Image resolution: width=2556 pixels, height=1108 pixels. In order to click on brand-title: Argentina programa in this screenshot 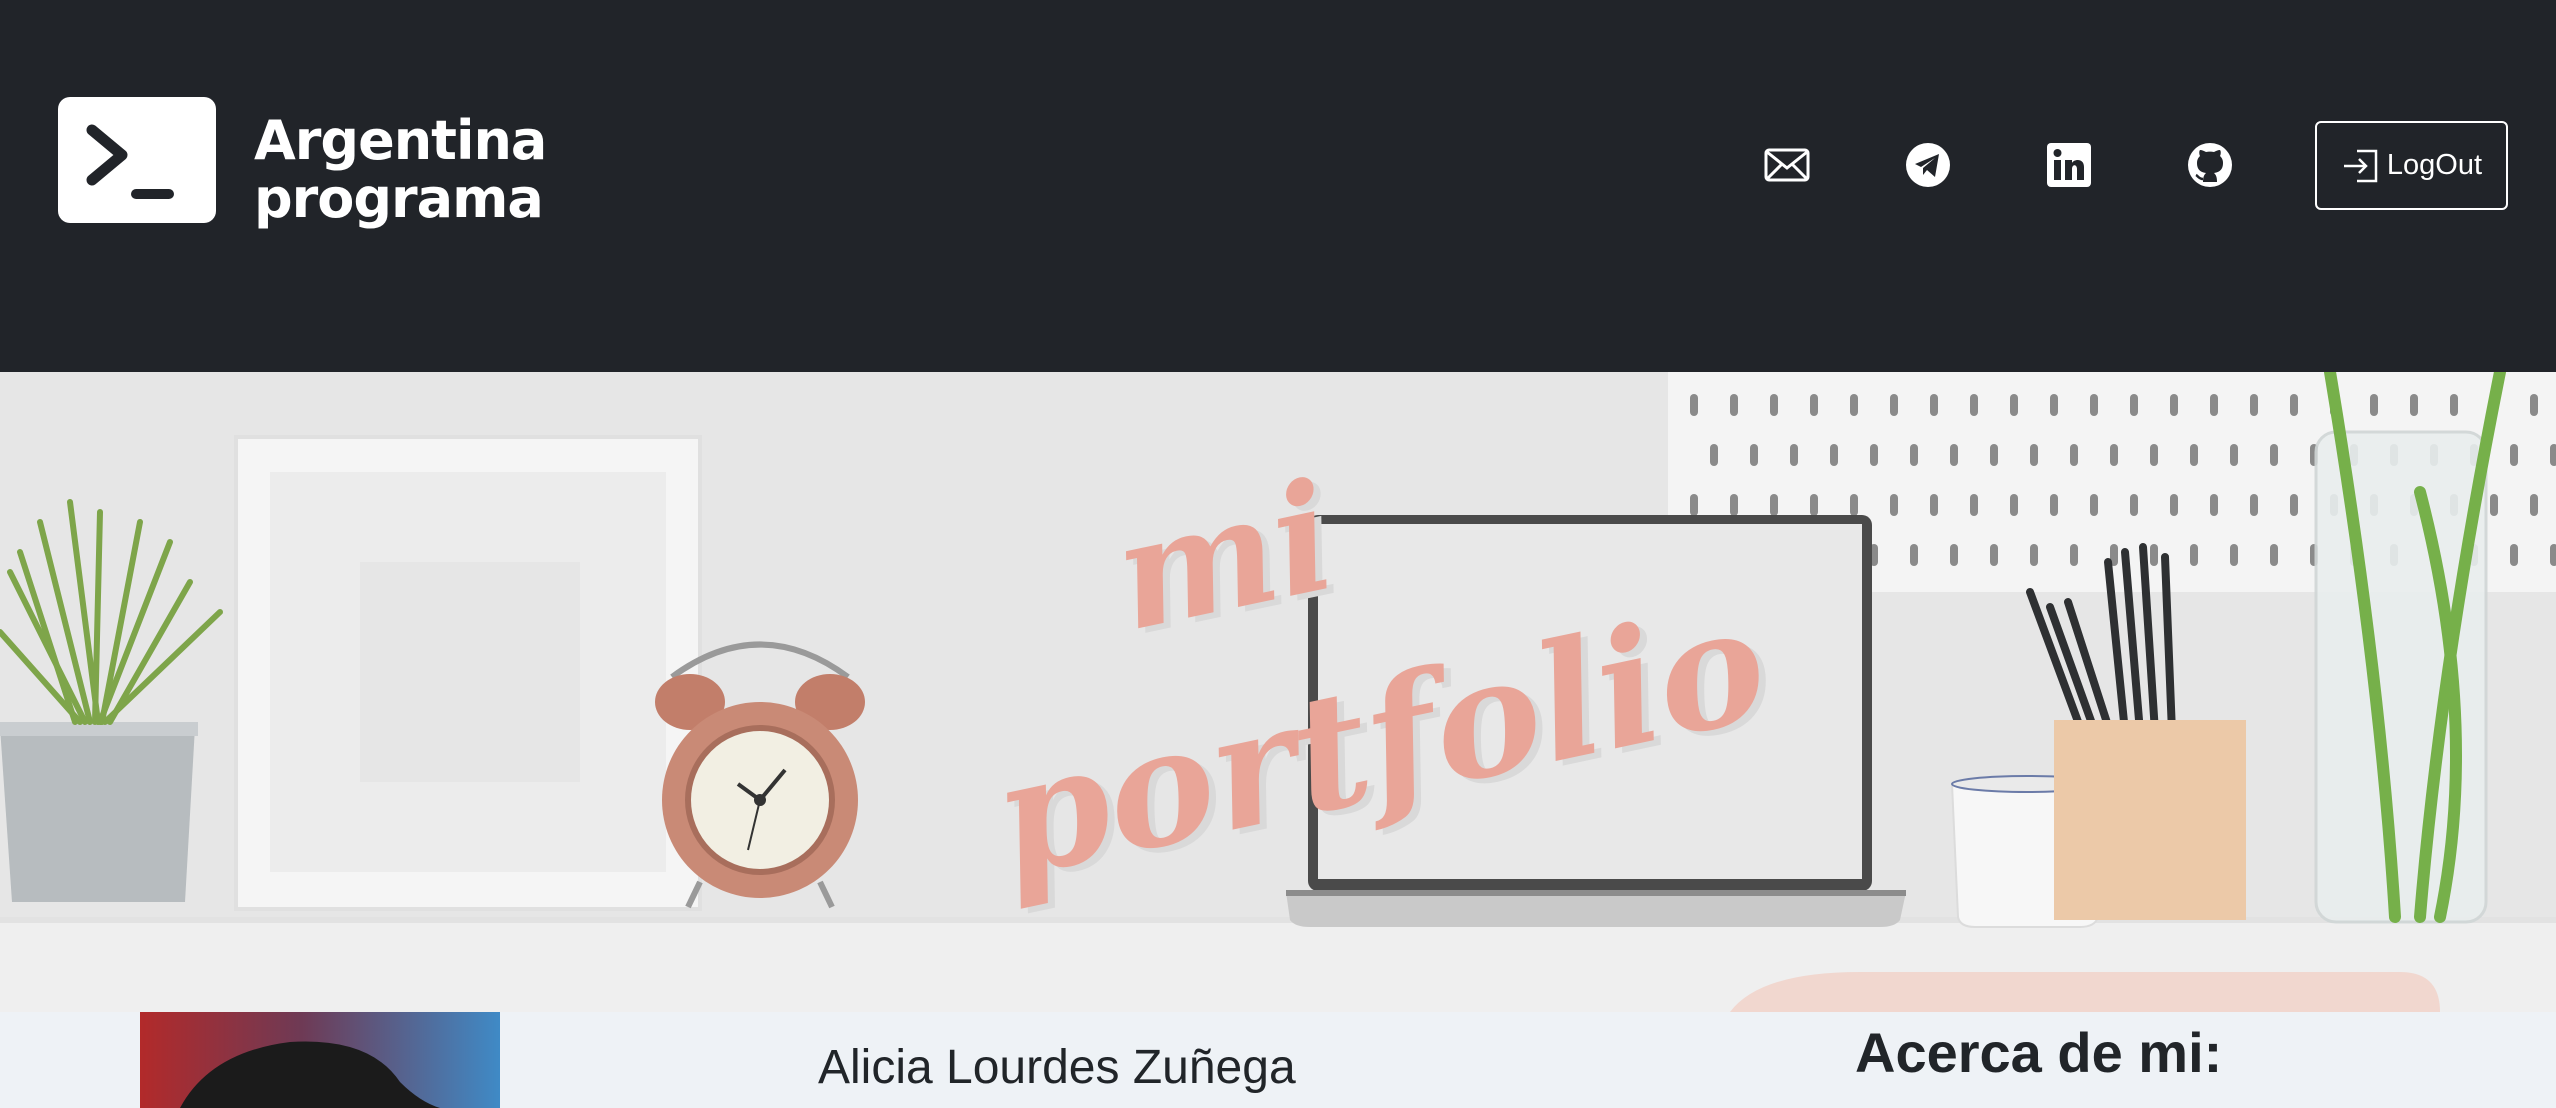, I will do `click(400, 169)`.